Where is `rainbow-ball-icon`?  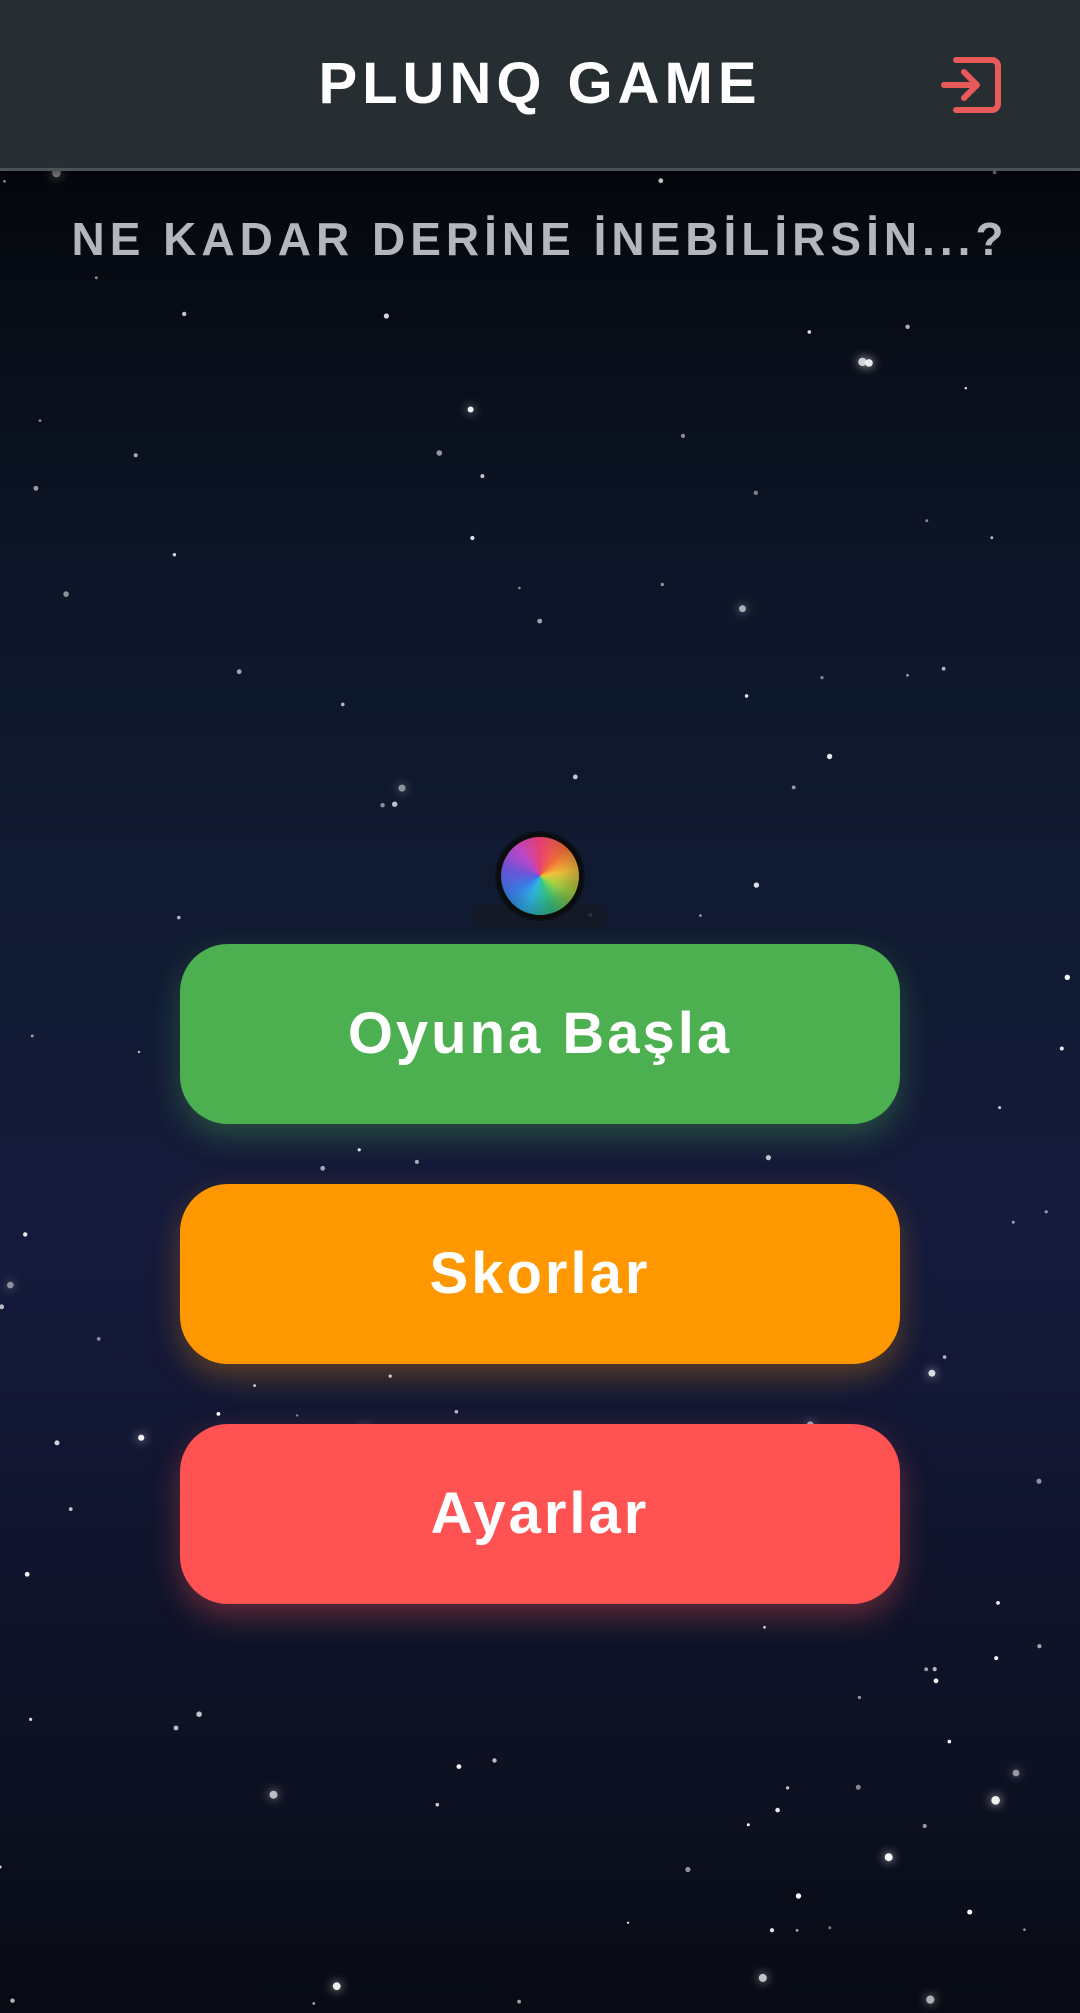
rainbow-ball-icon is located at coordinates (540, 876).